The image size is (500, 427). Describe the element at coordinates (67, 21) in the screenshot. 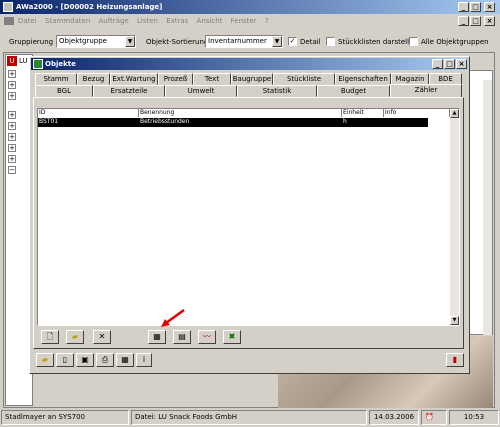

I see `menu-item-stammdaten: Stammdaten` at that location.